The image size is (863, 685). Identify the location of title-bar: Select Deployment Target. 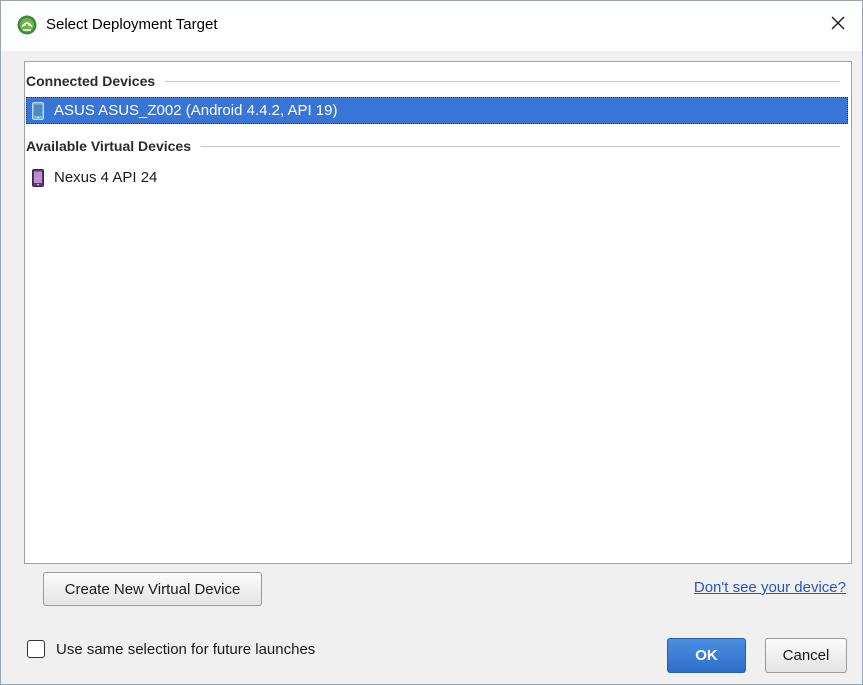
(431, 26).